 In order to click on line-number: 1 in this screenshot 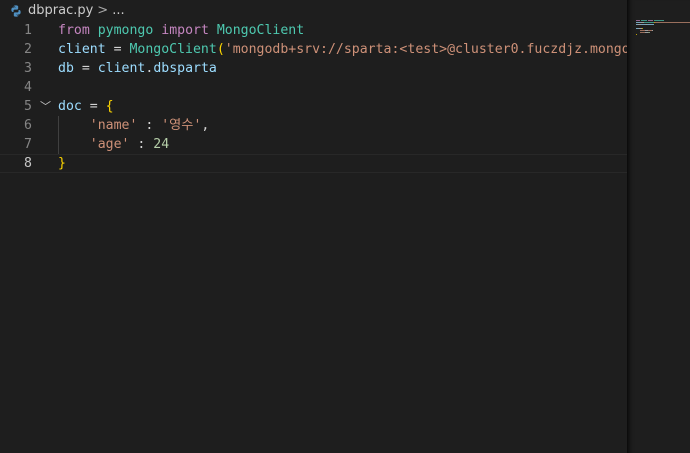, I will do `click(28, 30)`.